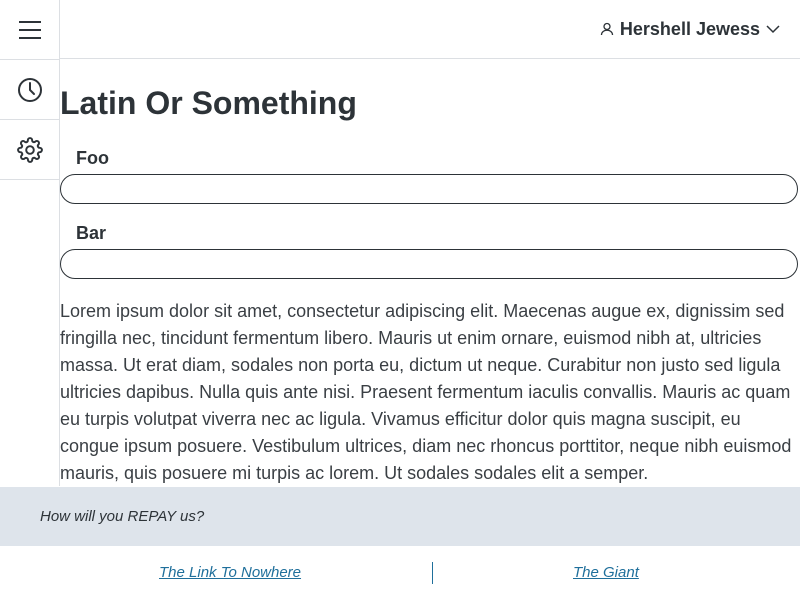  Describe the element at coordinates (122, 516) in the screenshot. I see `banner-text: How will you REPAY us?` at that location.